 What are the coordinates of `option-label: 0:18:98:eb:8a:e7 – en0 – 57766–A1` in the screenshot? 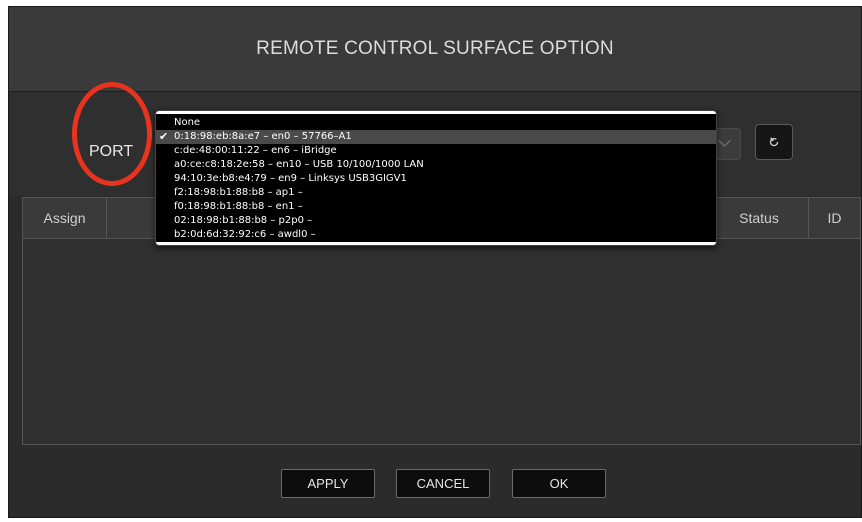 It's located at (263, 136).